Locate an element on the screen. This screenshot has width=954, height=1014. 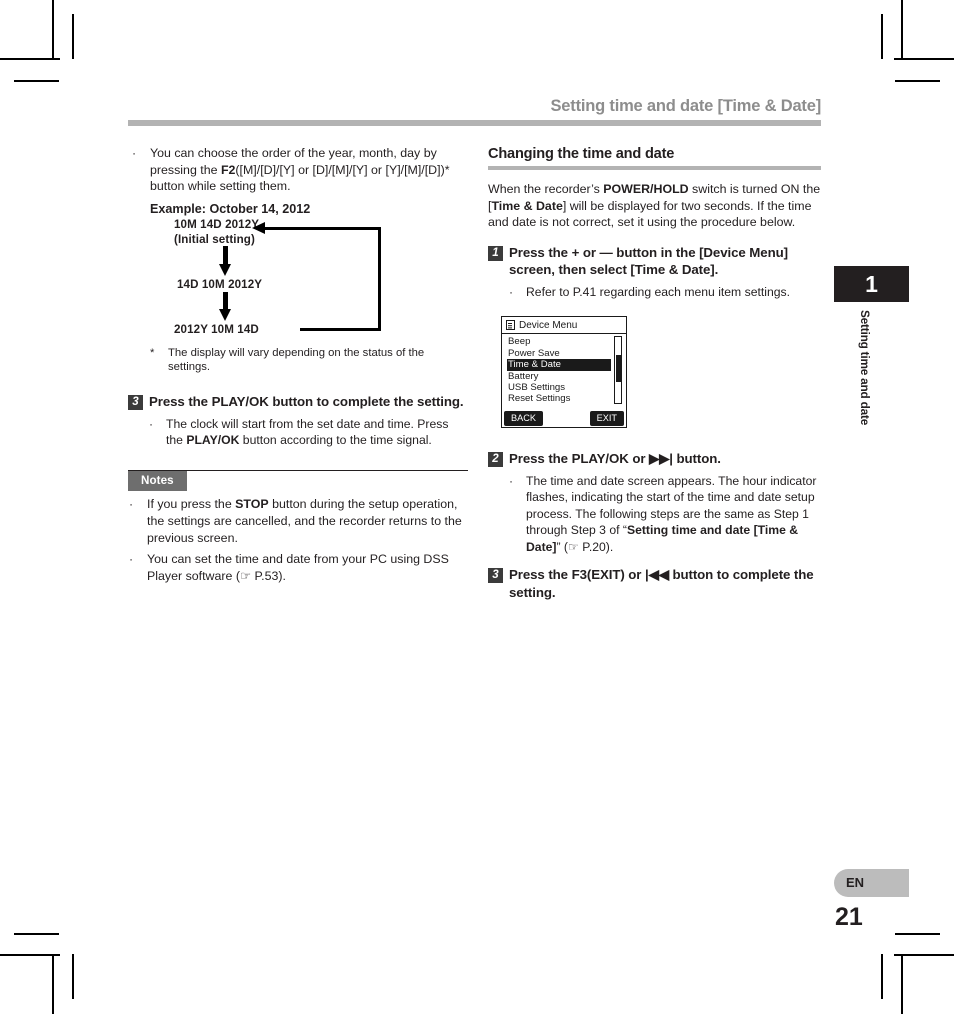
step3r-part1: Press the F3(EXIT) or is located at coordinates (577, 574).